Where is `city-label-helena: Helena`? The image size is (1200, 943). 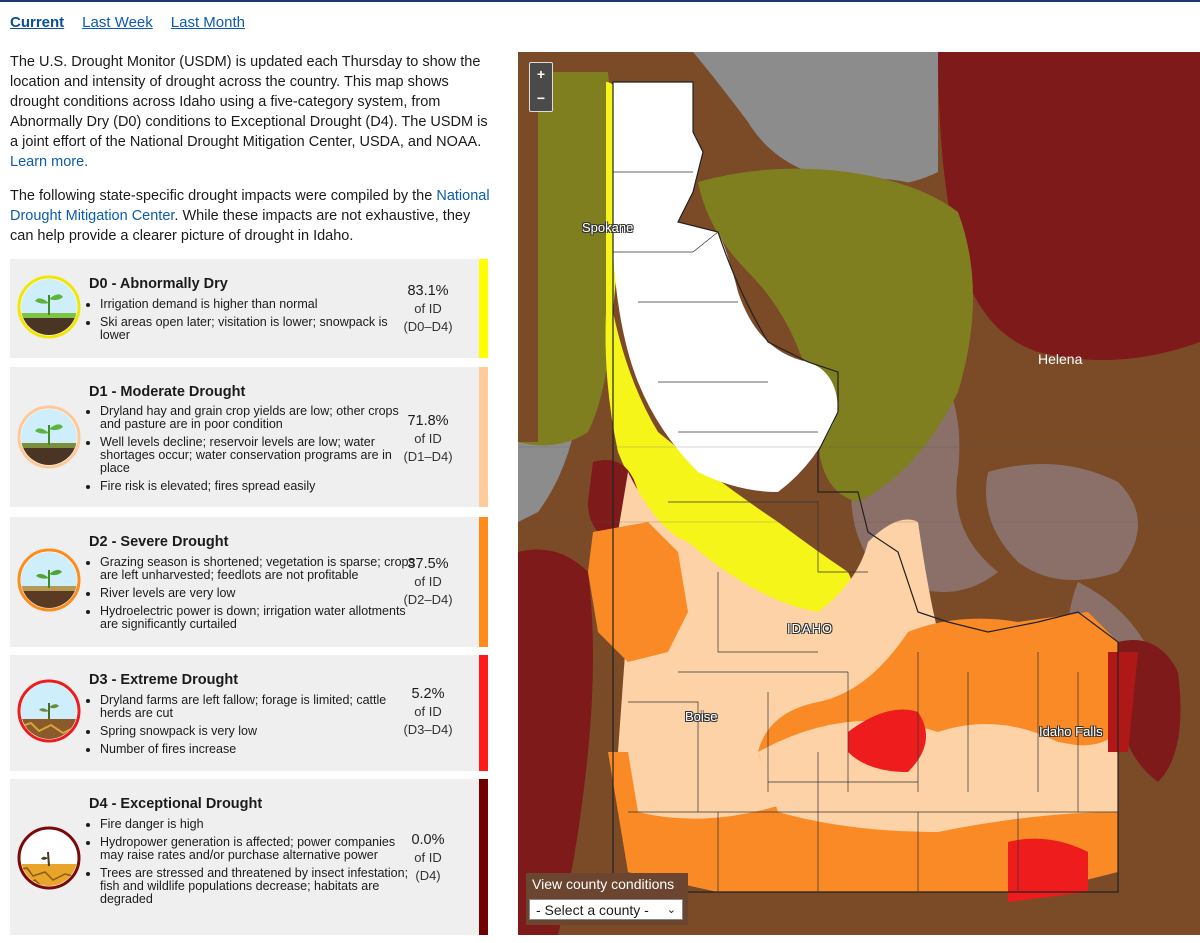
city-label-helena: Helena is located at coordinates (1060, 359).